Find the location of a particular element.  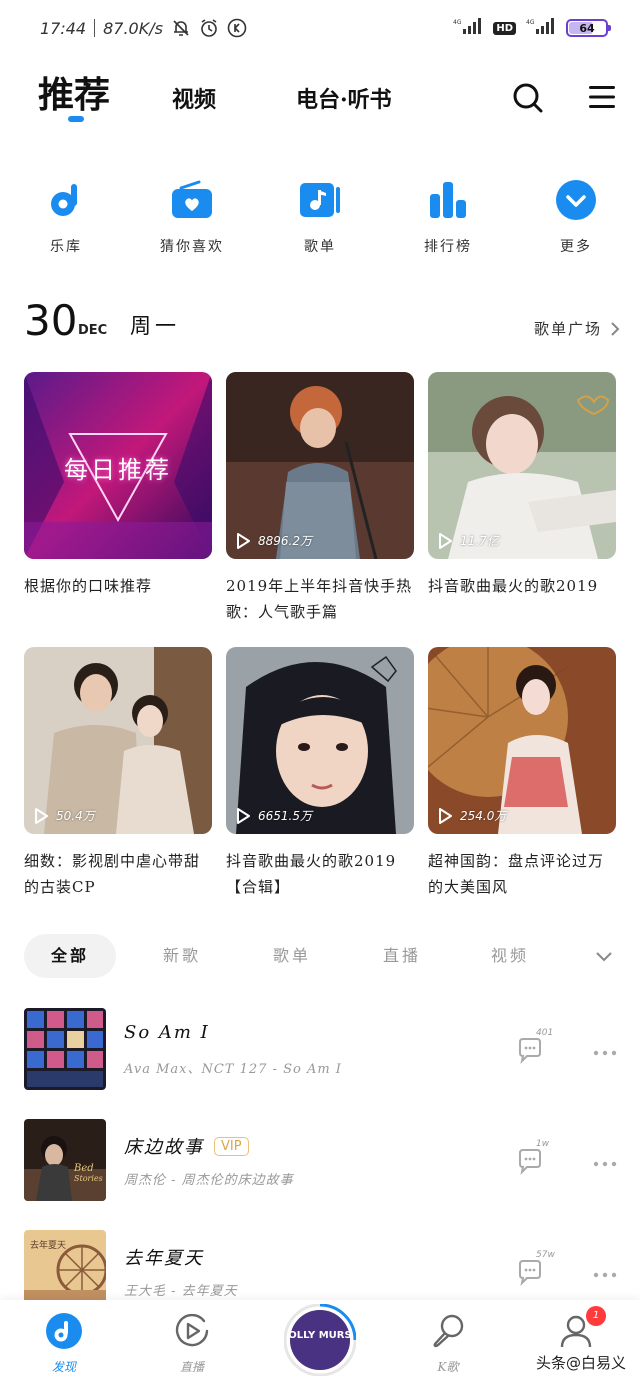

filter-tab-video: 视频 is located at coordinates (510, 956).